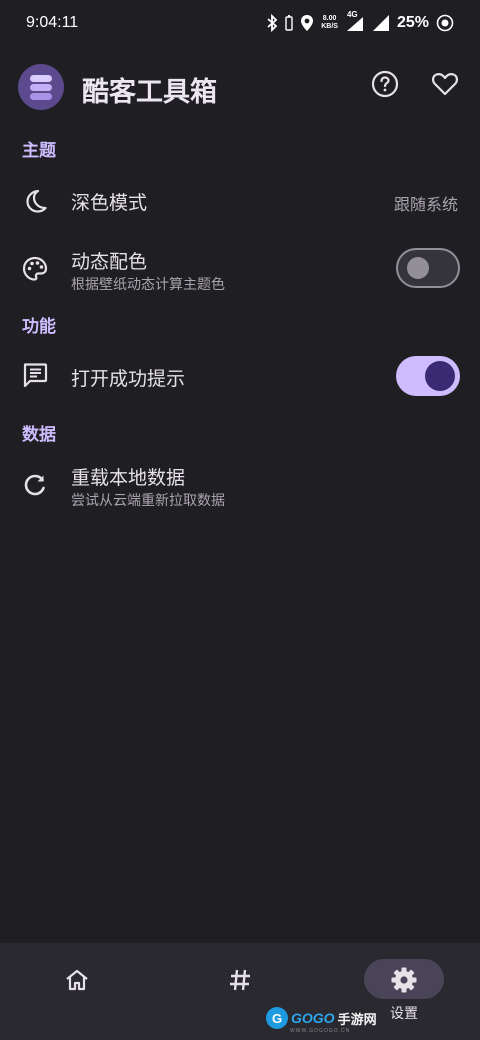 The image size is (480, 1040). I want to click on setting-open-success-tip: 打开成功提示, so click(240, 377).